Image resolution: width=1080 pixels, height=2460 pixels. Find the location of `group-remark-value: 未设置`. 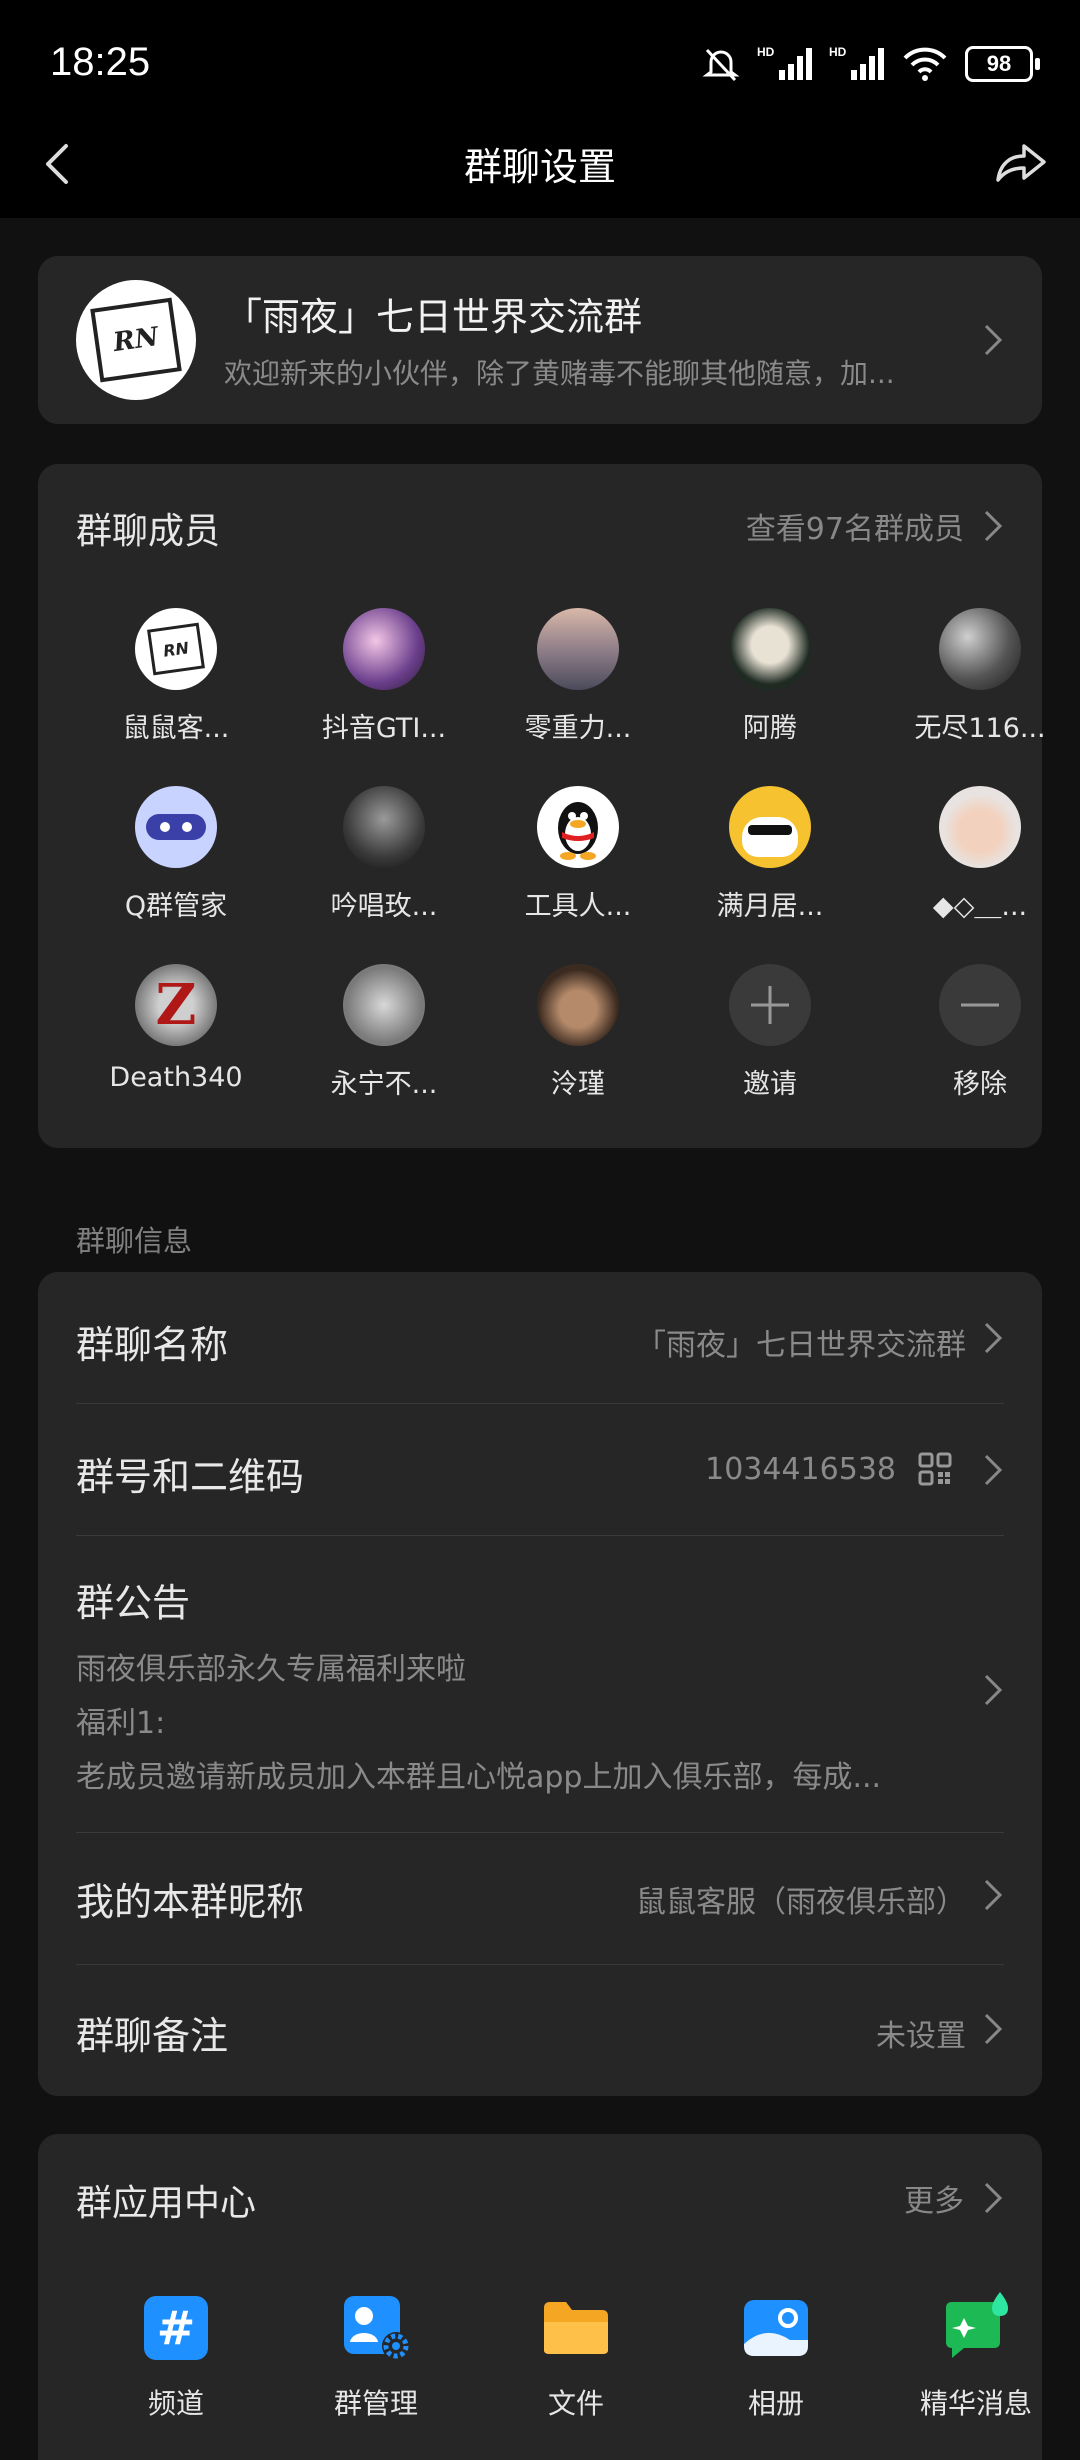

group-remark-value: 未设置 is located at coordinates (921, 2036).